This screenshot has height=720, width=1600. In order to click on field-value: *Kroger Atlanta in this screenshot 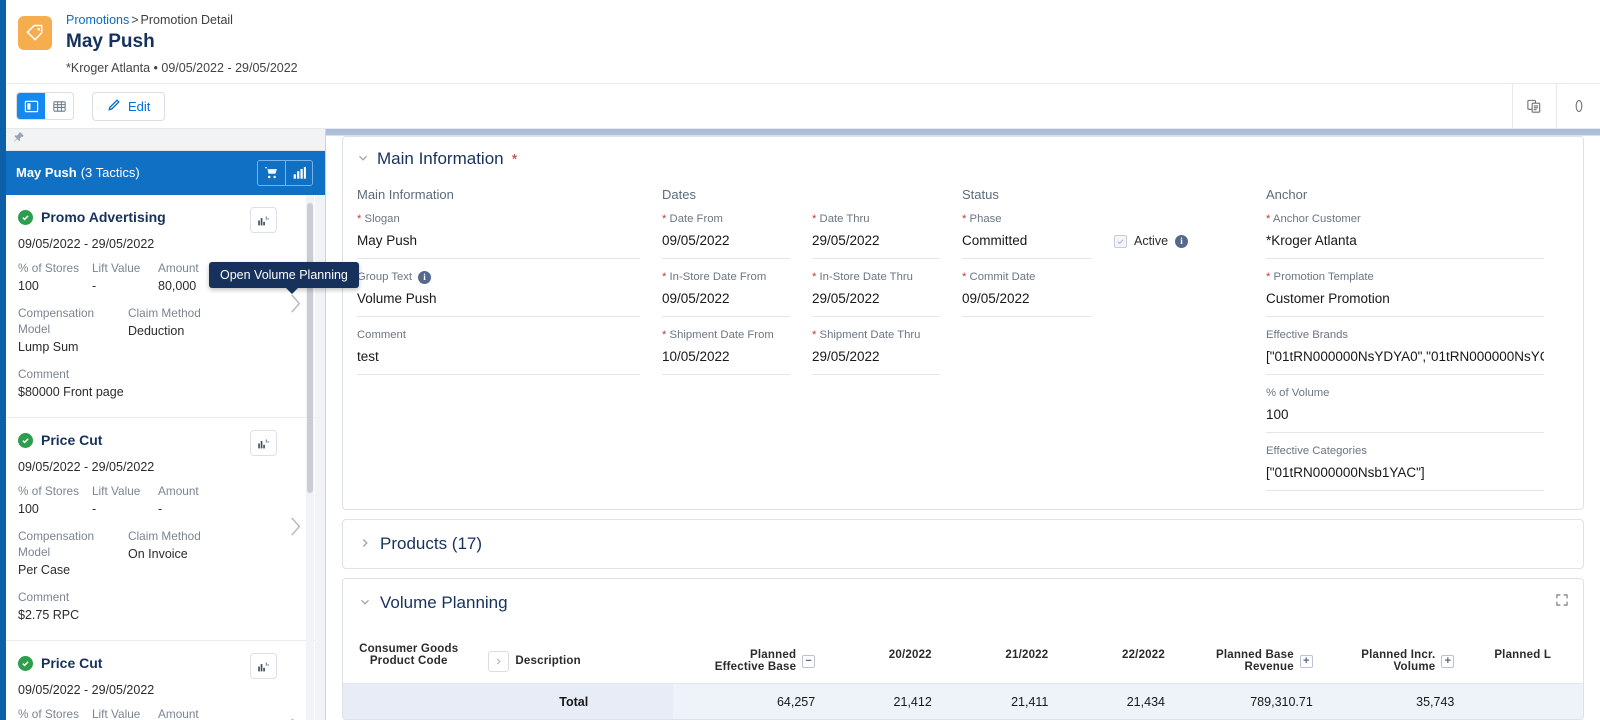, I will do `click(1405, 243)`.